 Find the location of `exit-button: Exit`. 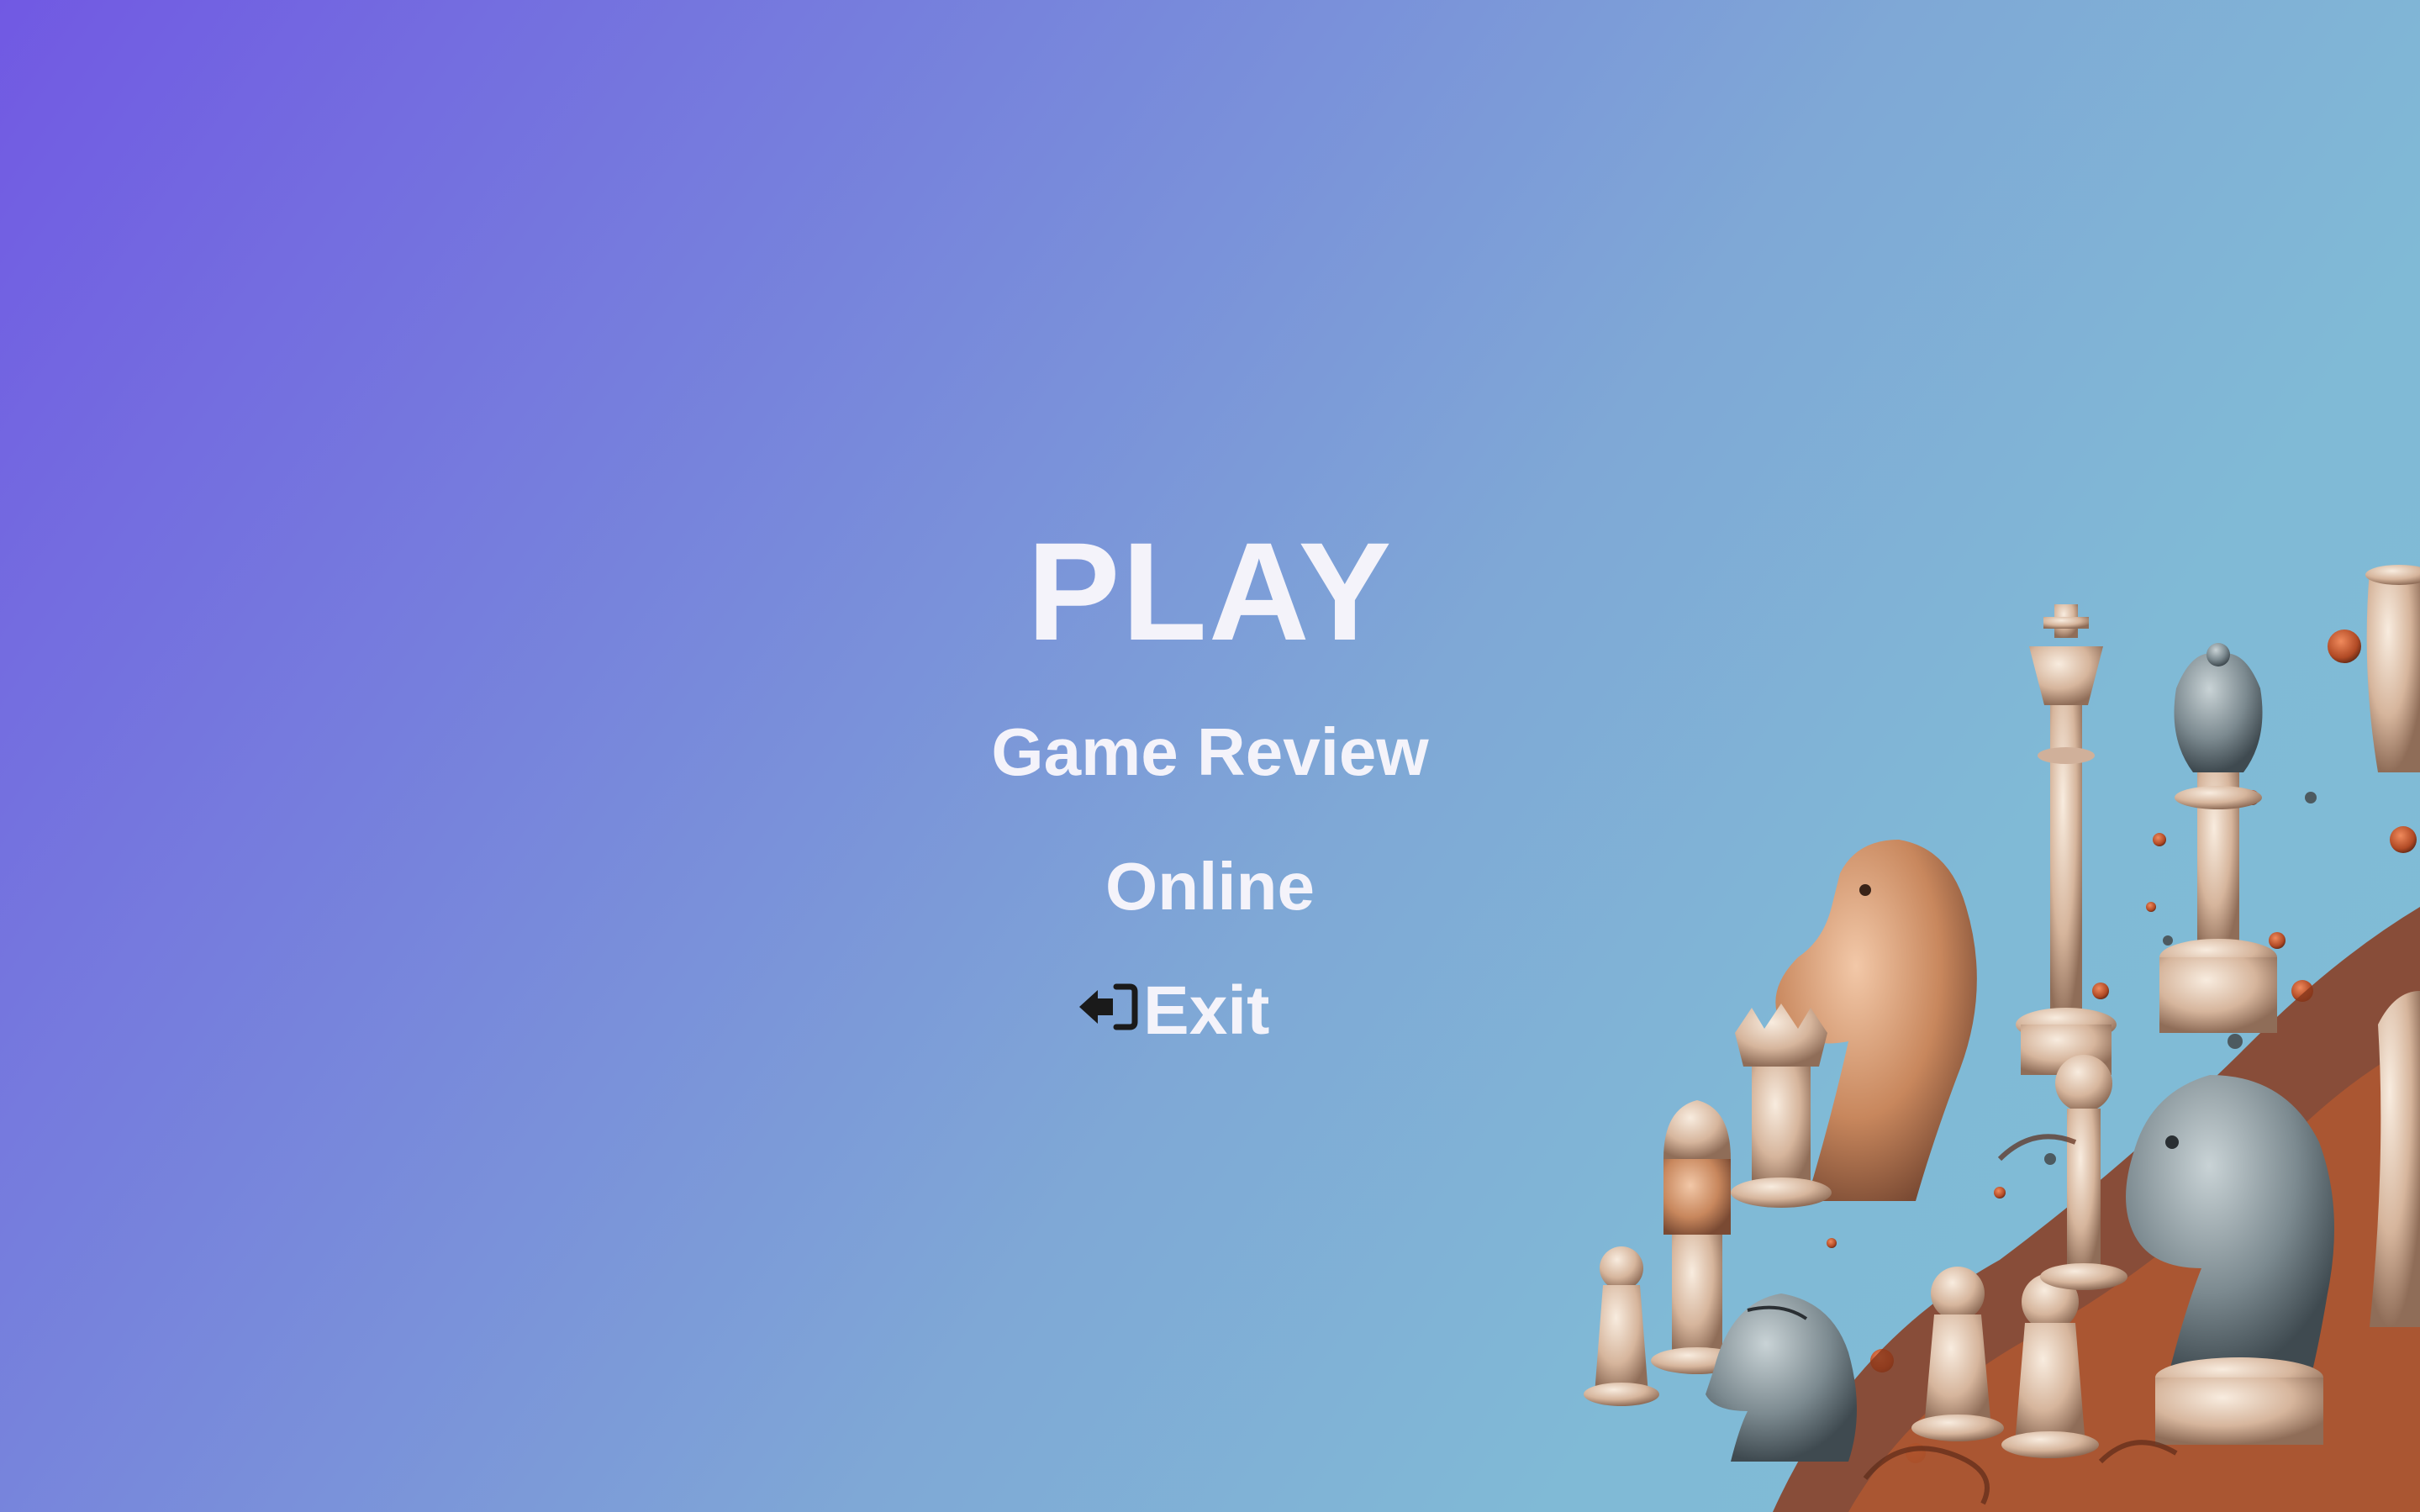

exit-button: Exit is located at coordinates (1173, 1011).